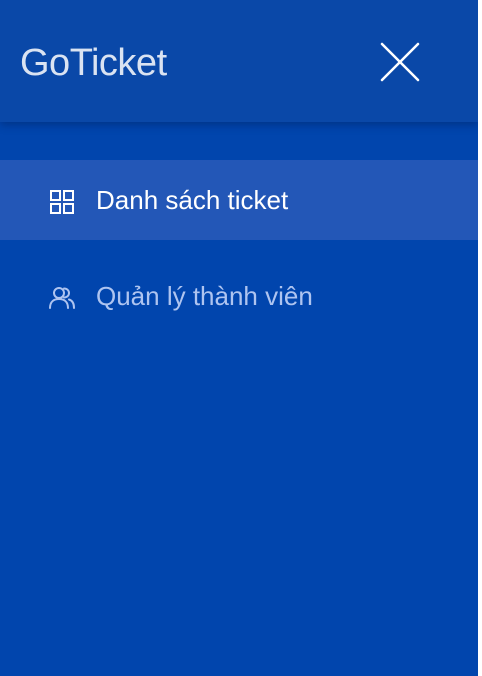 The width and height of the screenshot is (482, 676). I want to click on close-icon, so click(400, 62).